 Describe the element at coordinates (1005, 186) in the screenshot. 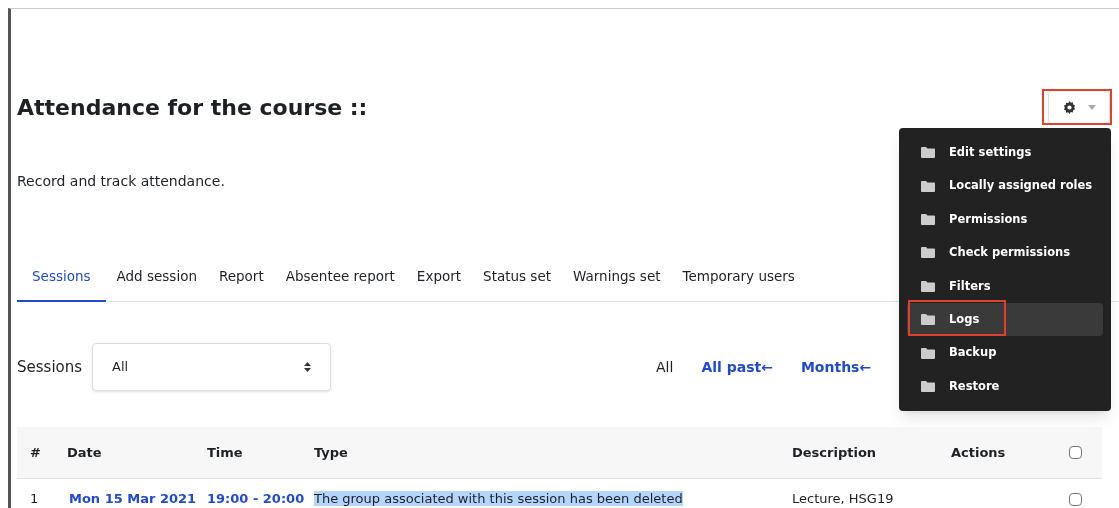

I see `menu-item: Locally assigned roles` at that location.